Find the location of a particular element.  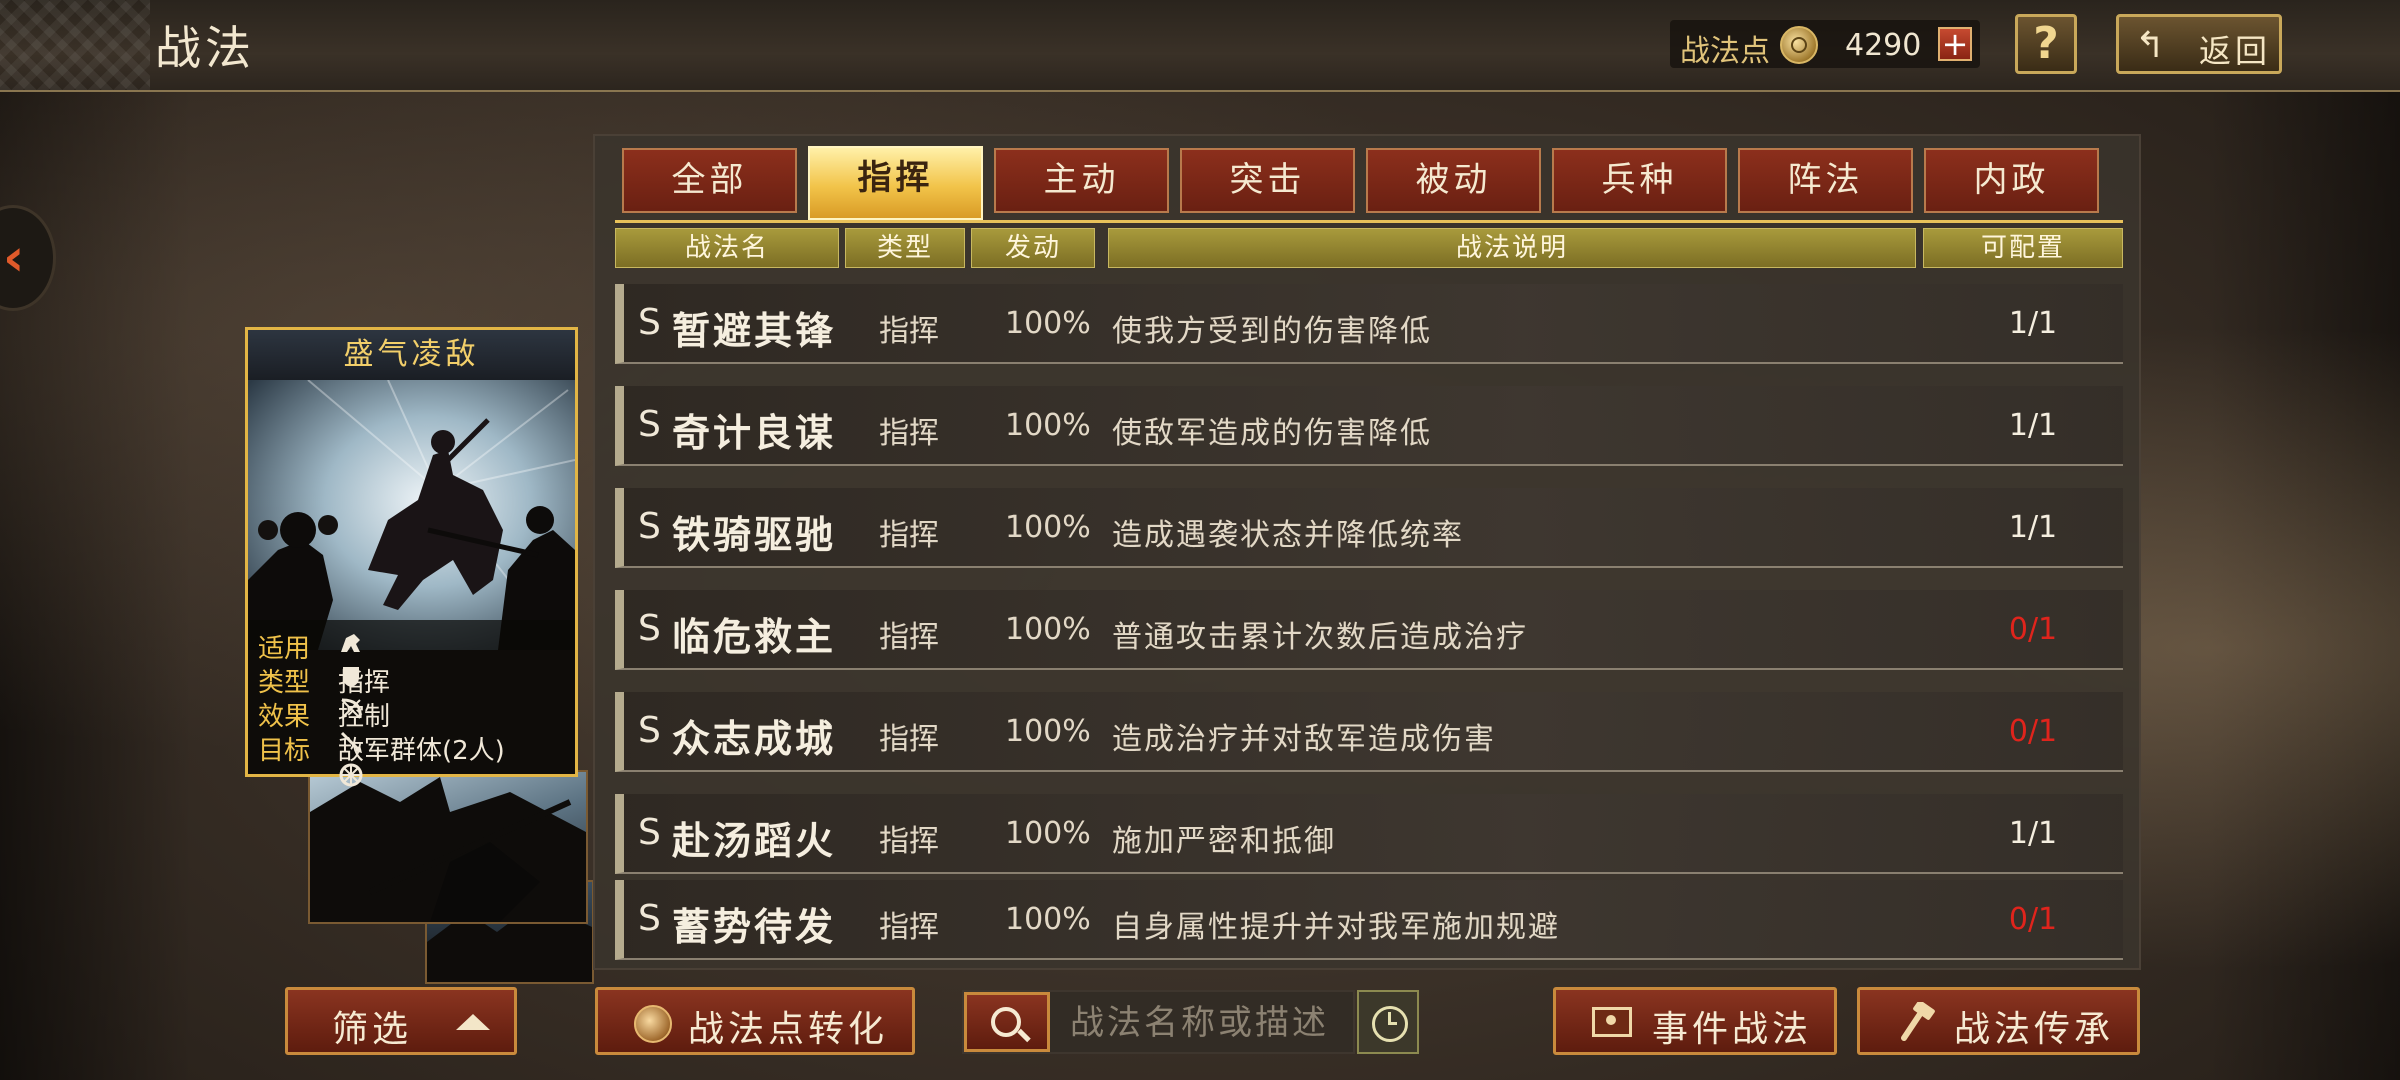

filter-button: 筛选 is located at coordinates (401, 1021).